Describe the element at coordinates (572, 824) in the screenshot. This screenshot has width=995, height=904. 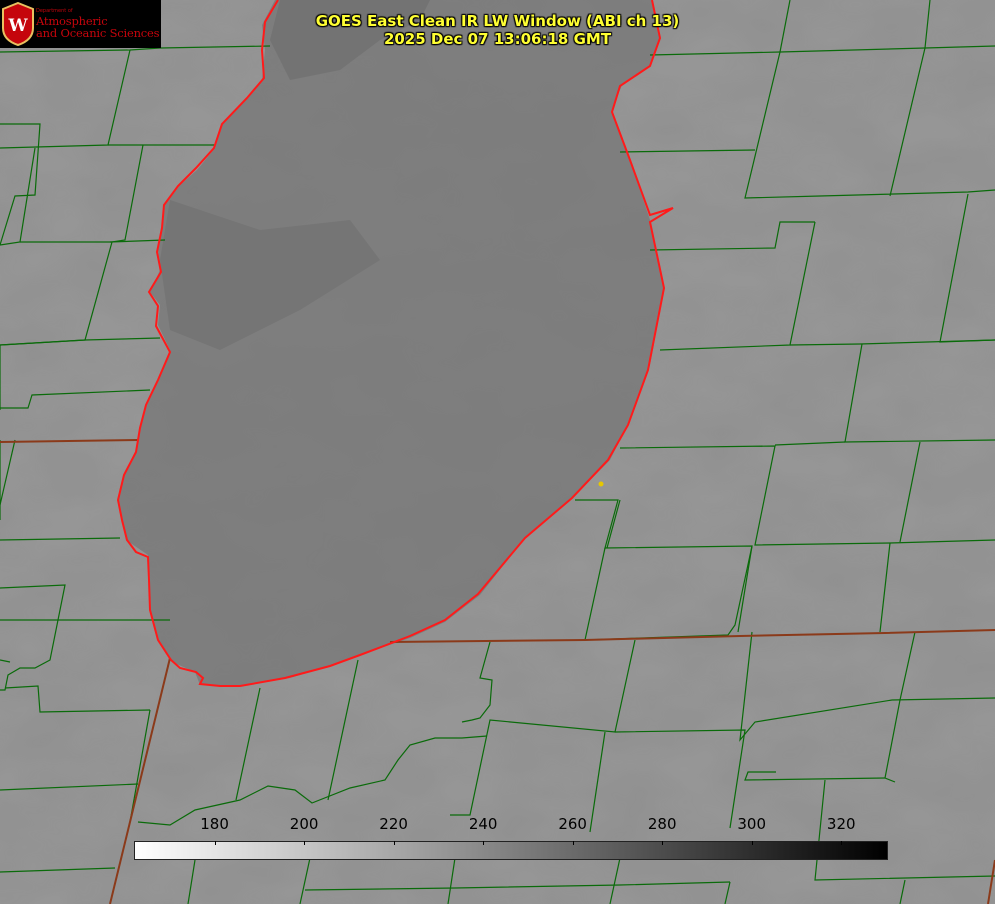
I see `colorbar-tick-label: 260` at that location.